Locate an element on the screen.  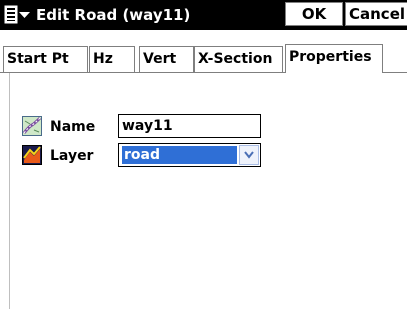
left-border is located at coordinates (9, 191).